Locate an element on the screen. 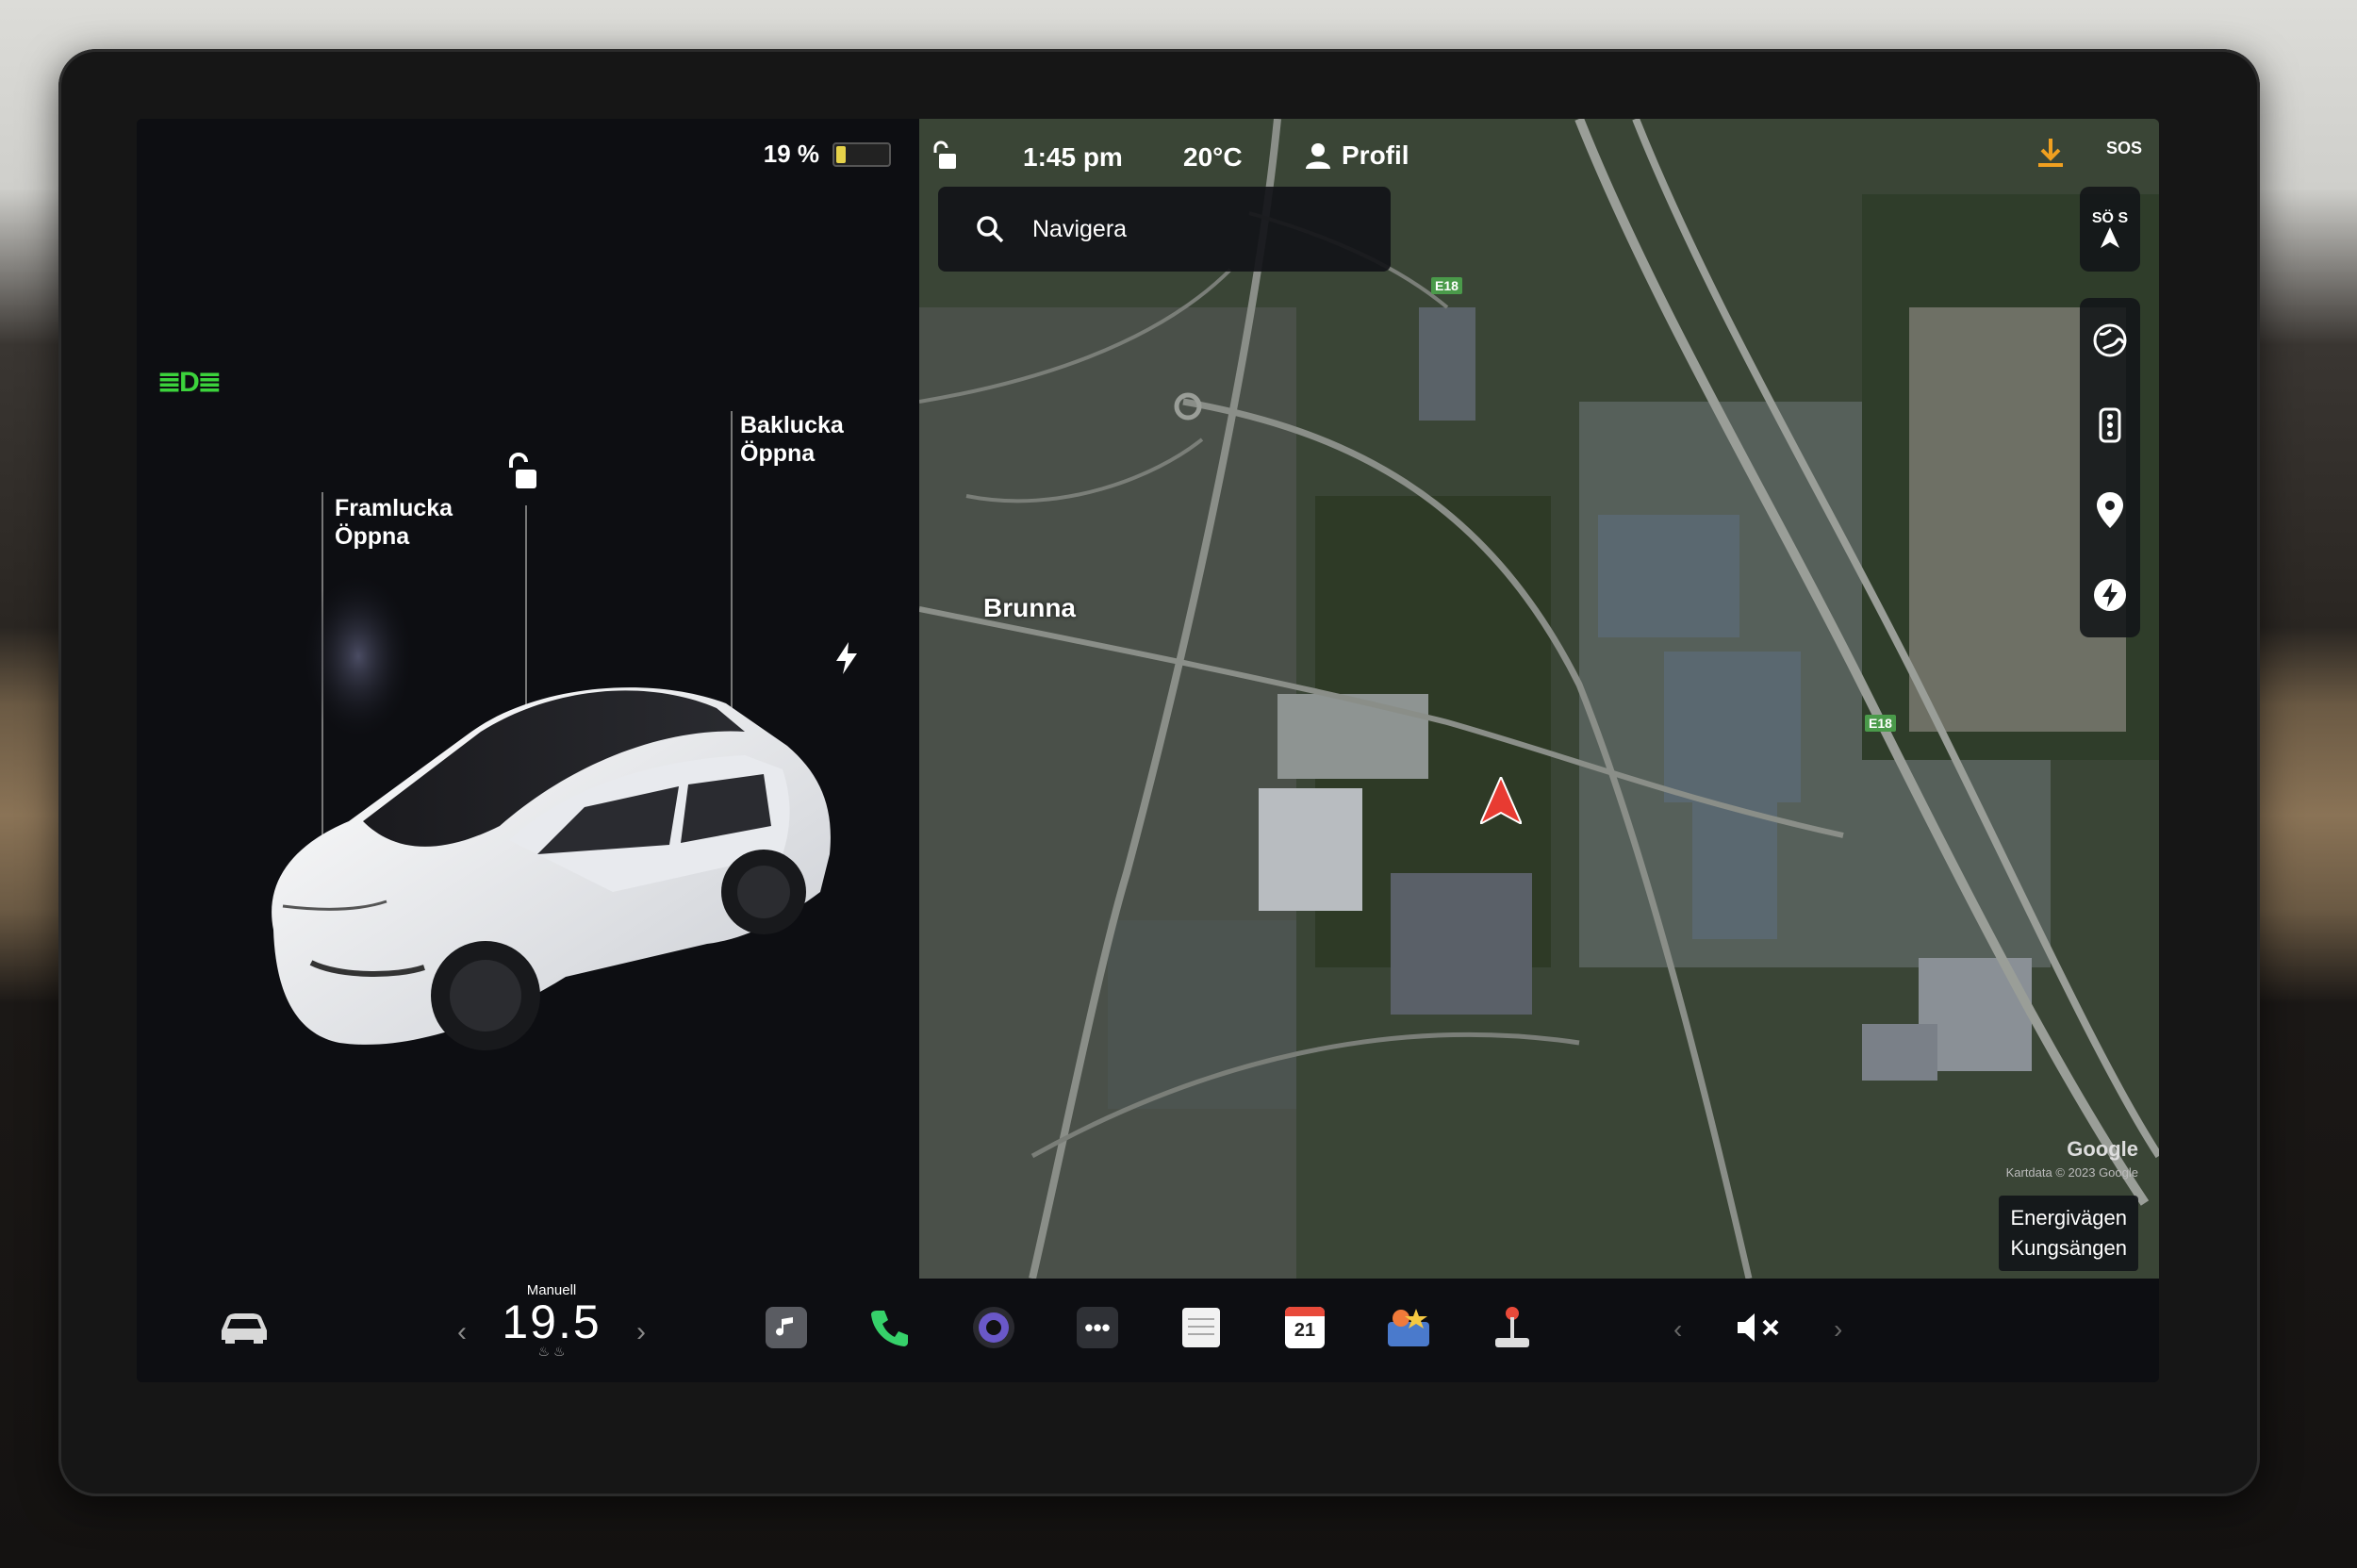  toybox-app-button is located at coordinates (1408, 1327).